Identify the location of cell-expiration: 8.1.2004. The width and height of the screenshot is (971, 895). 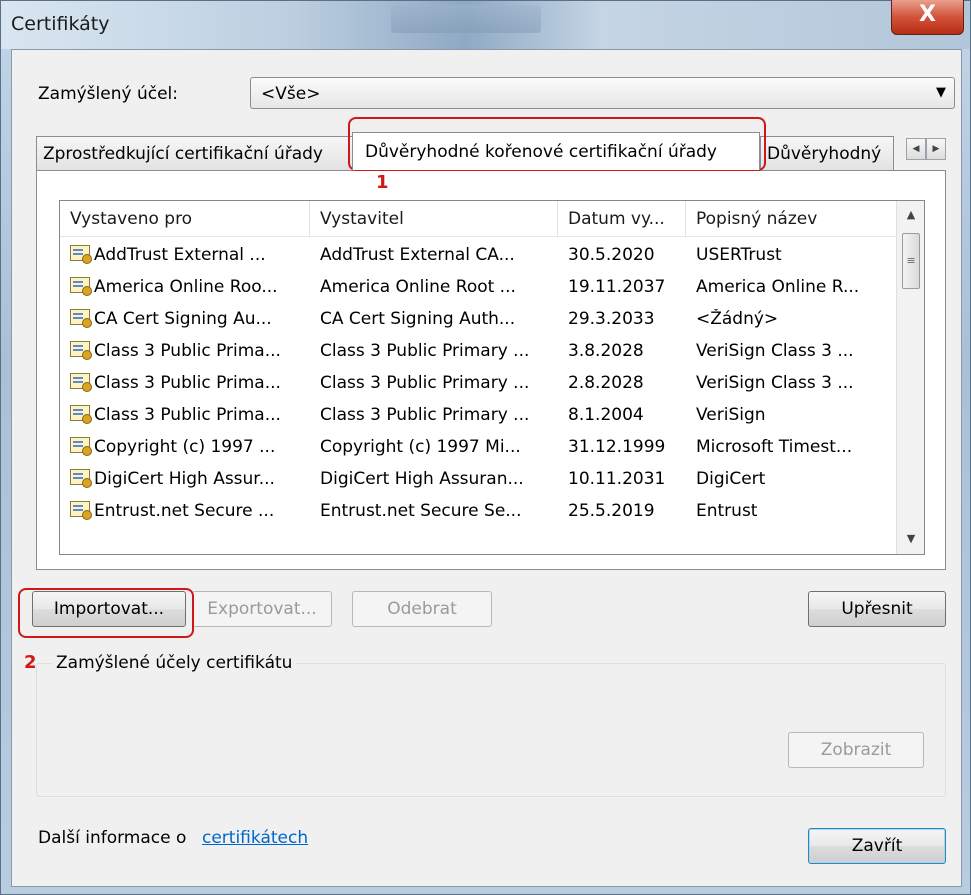
(606, 415).